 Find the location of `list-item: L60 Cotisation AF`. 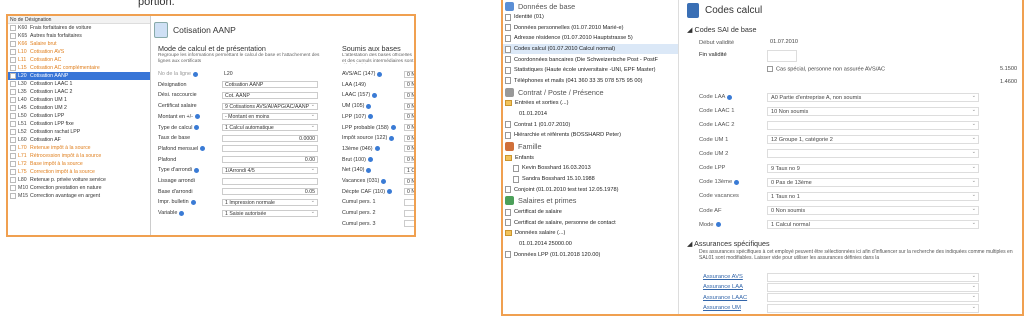

list-item: L60 Cotisation AF is located at coordinates (79, 140).